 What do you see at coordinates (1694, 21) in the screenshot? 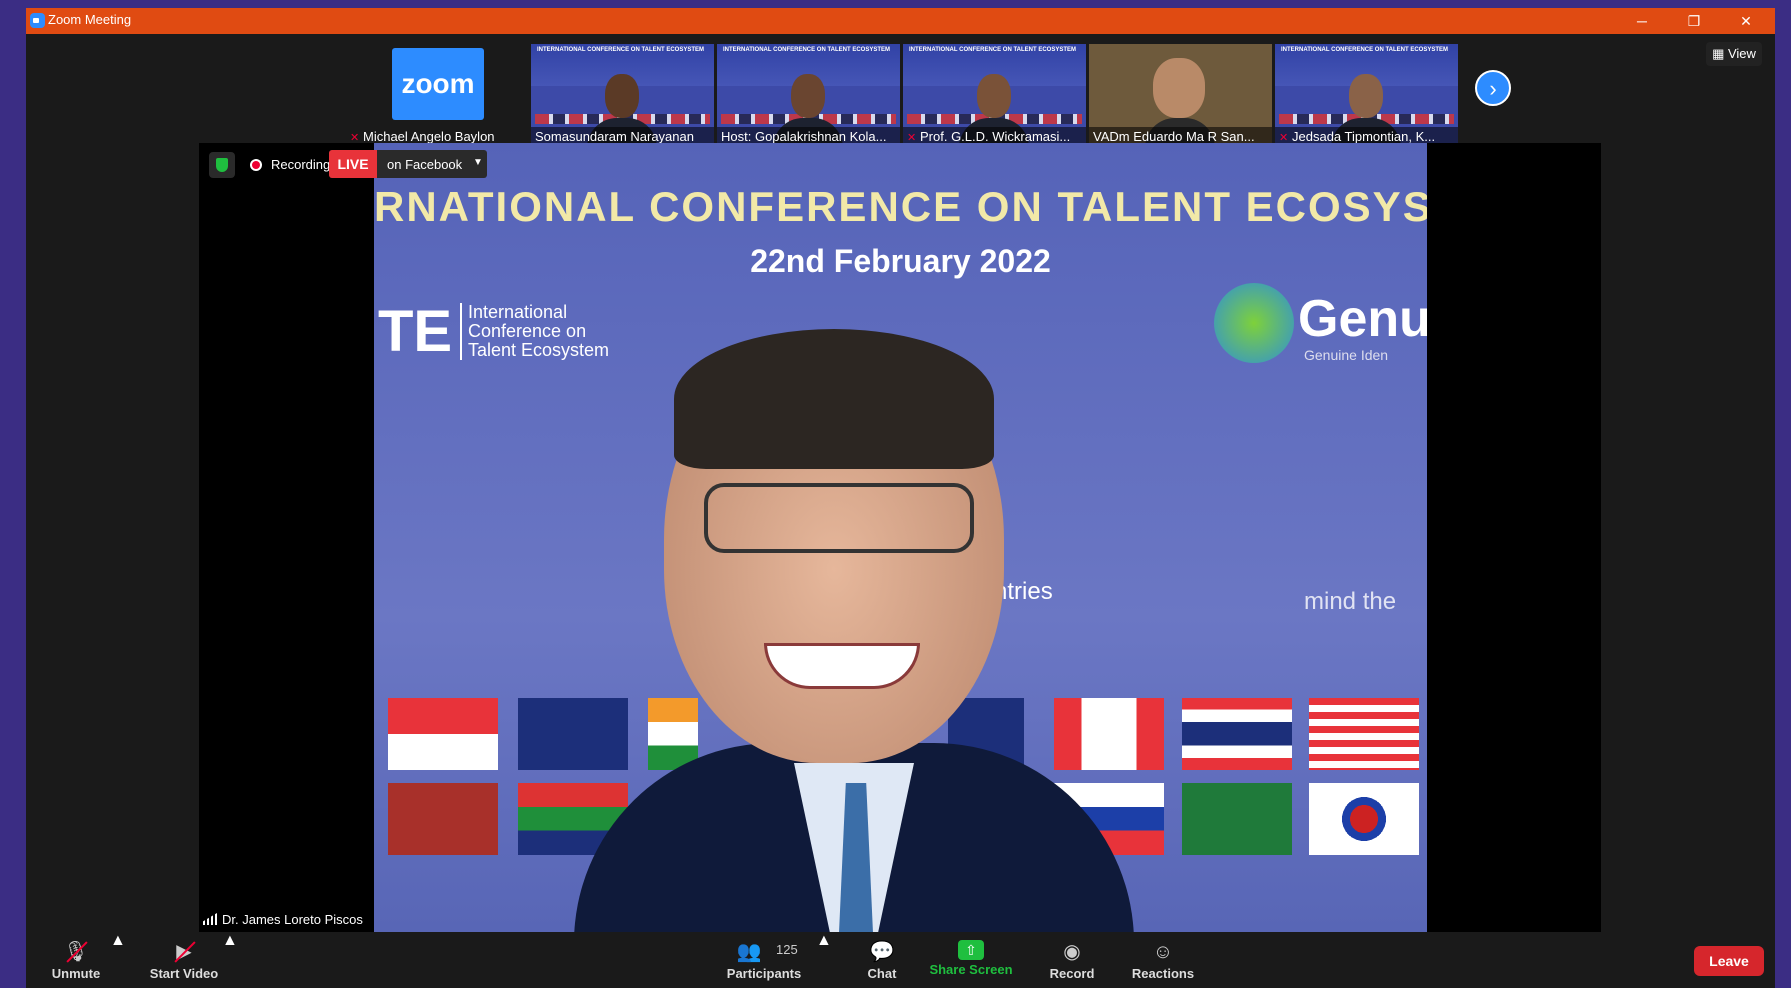
I see `restore-button: ❐` at bounding box center [1694, 21].